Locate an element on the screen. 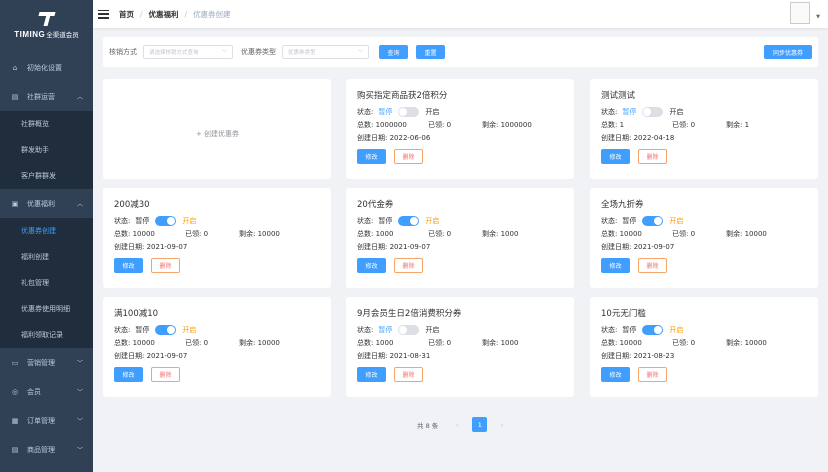  breadcrumb-benefits: 优惠福利 is located at coordinates (164, 14).